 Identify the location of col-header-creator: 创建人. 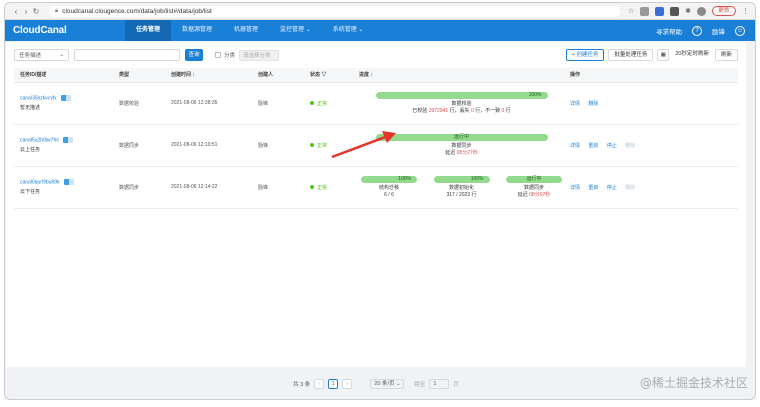
(278, 75).